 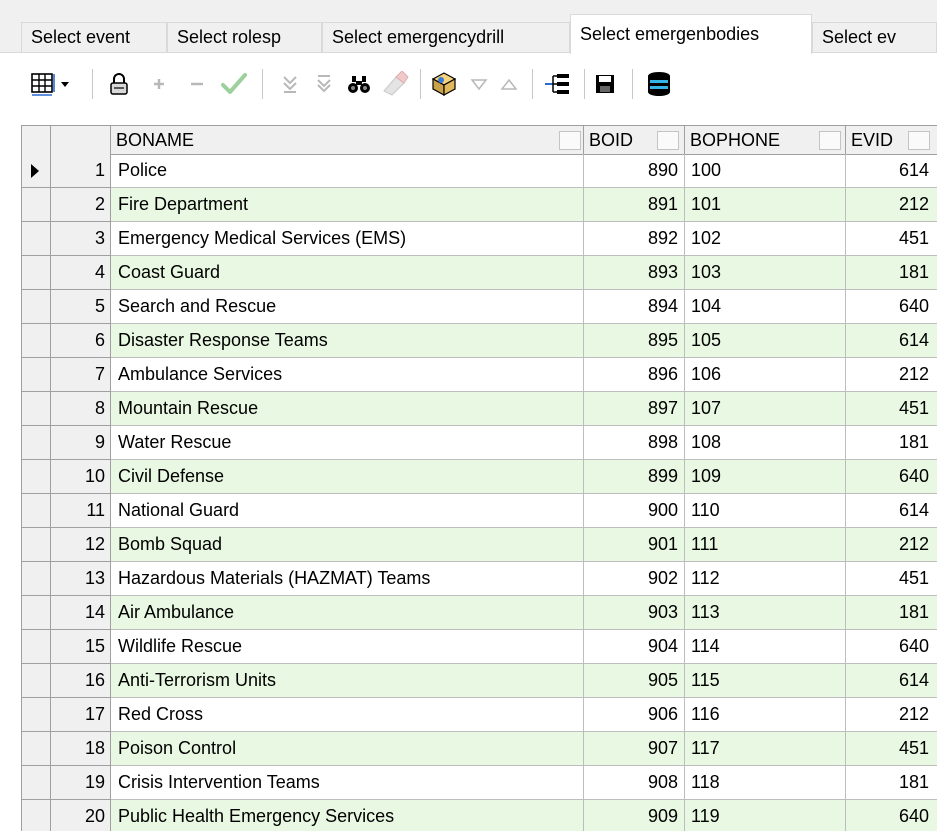 I want to click on row-number: 2, so click(x=81, y=205).